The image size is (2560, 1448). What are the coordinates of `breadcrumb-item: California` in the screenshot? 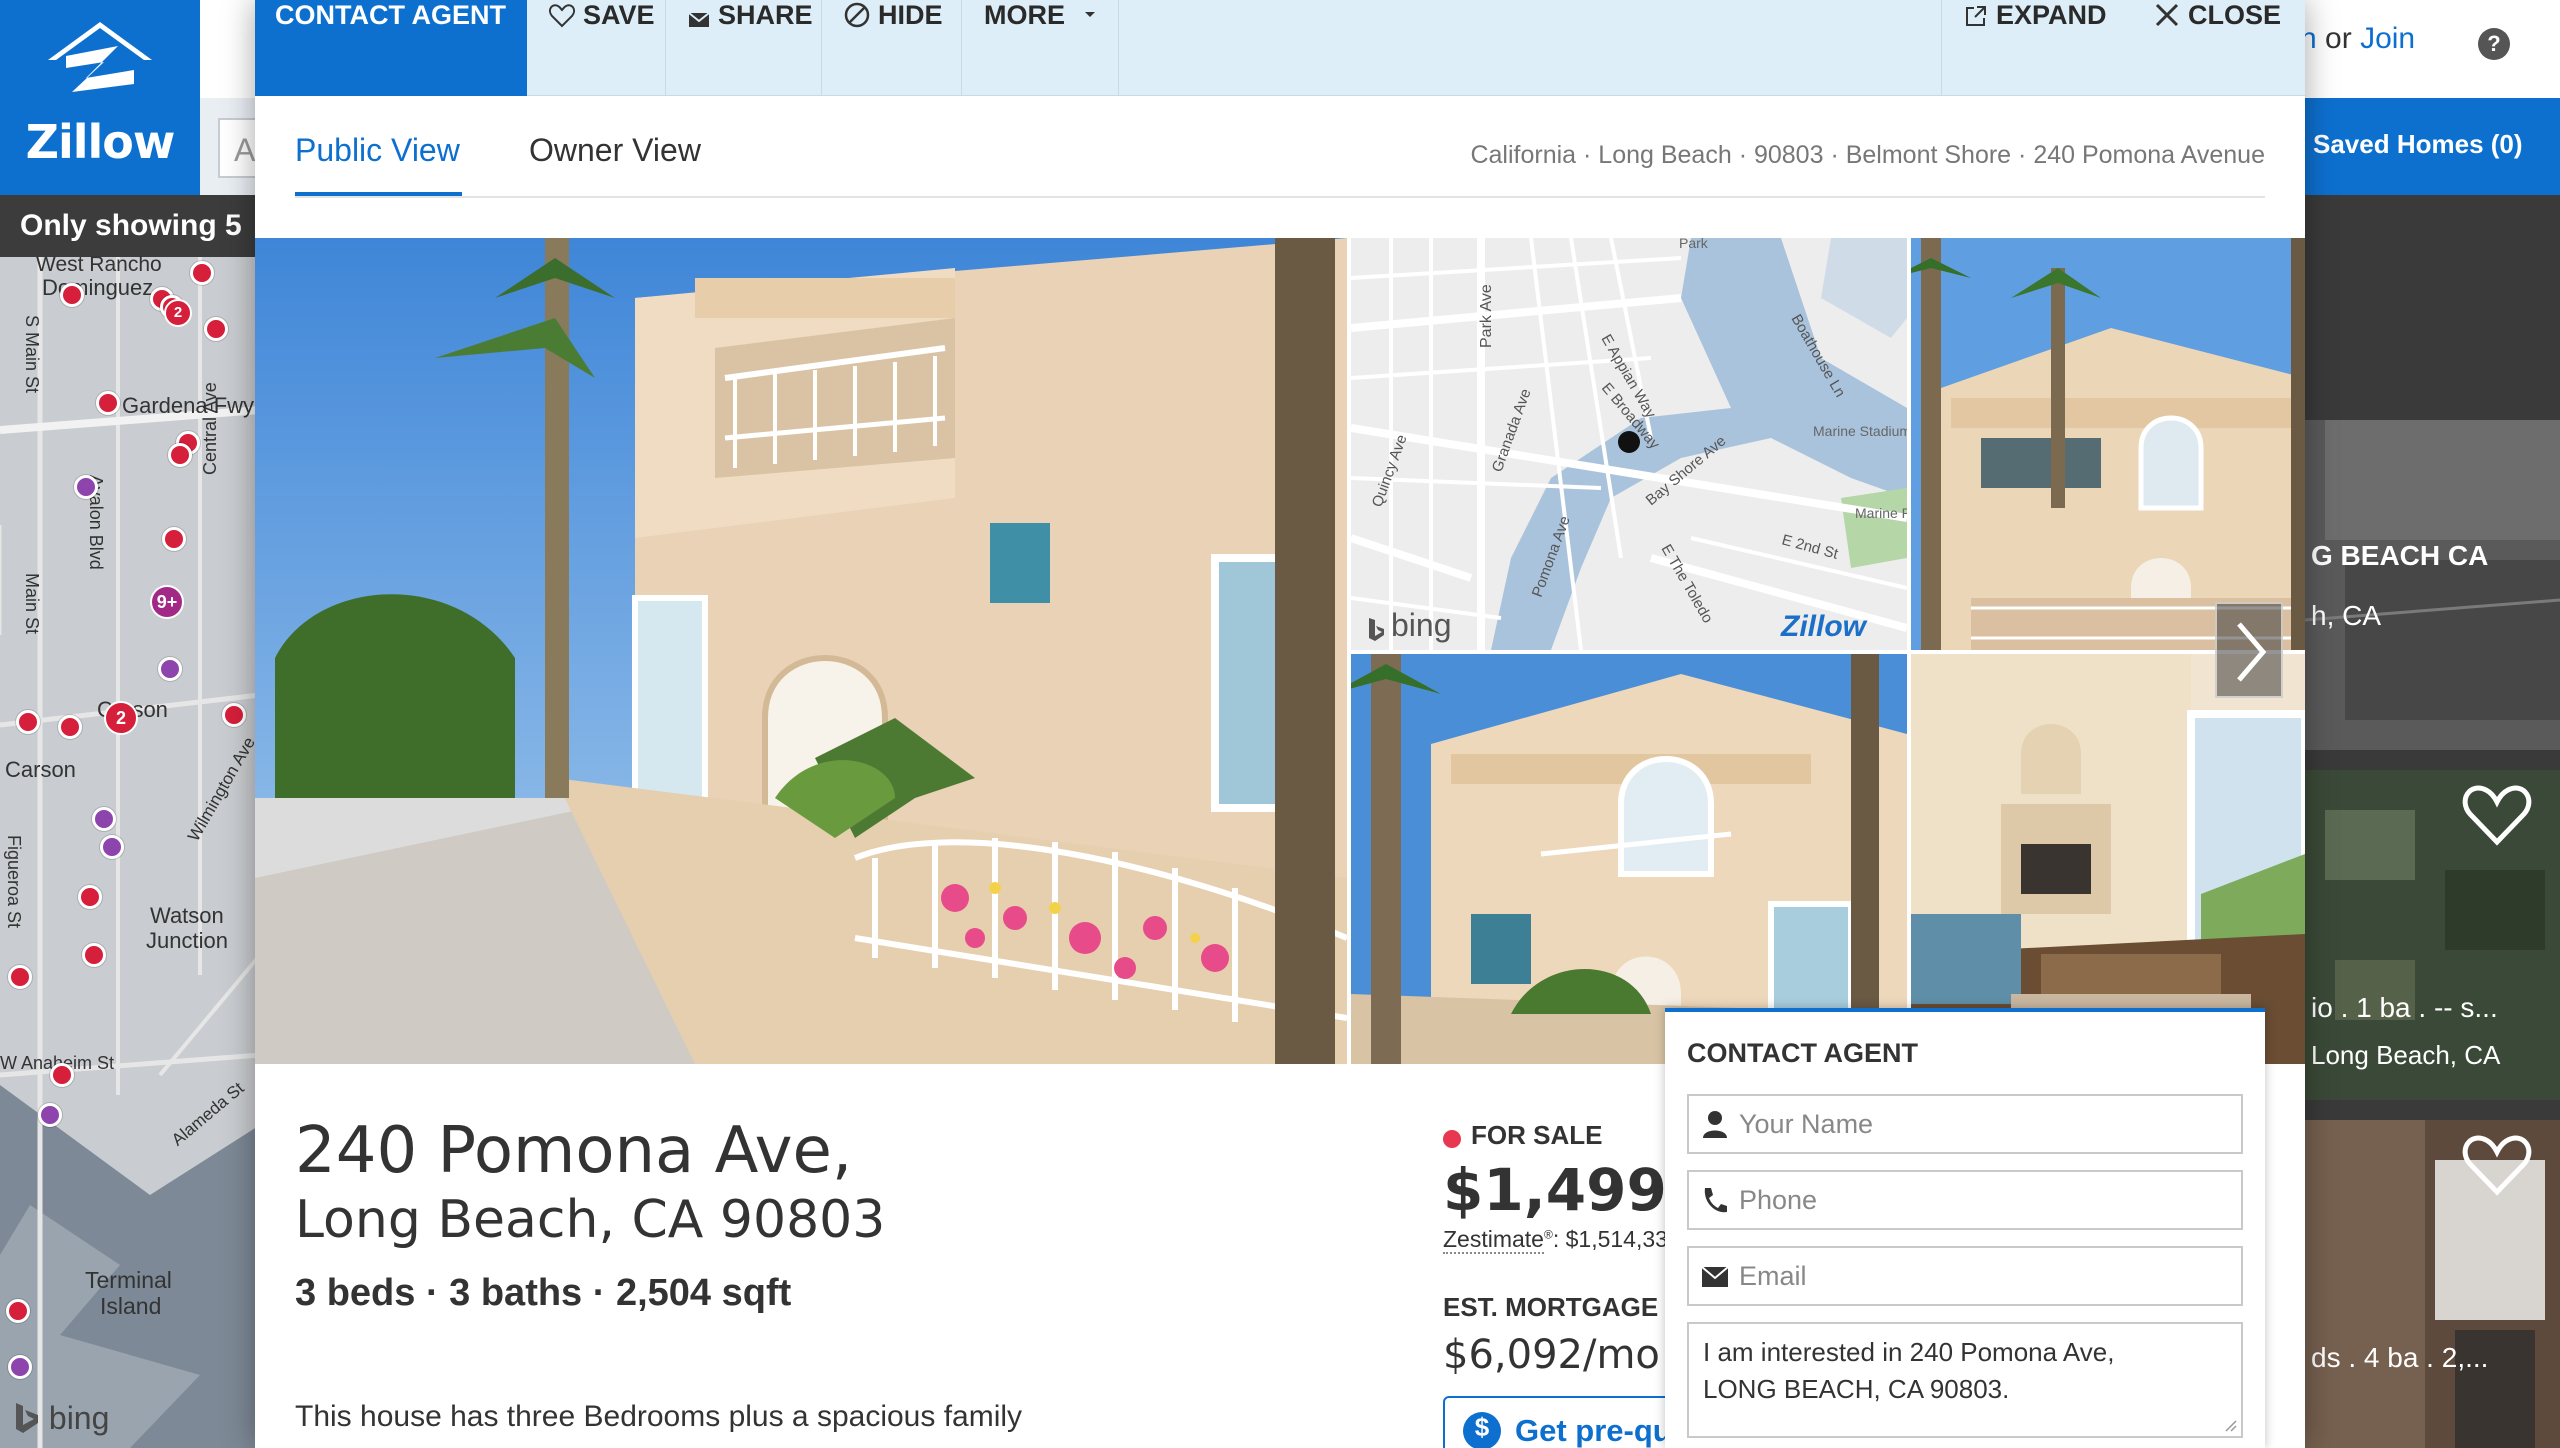 It's located at (1523, 155).